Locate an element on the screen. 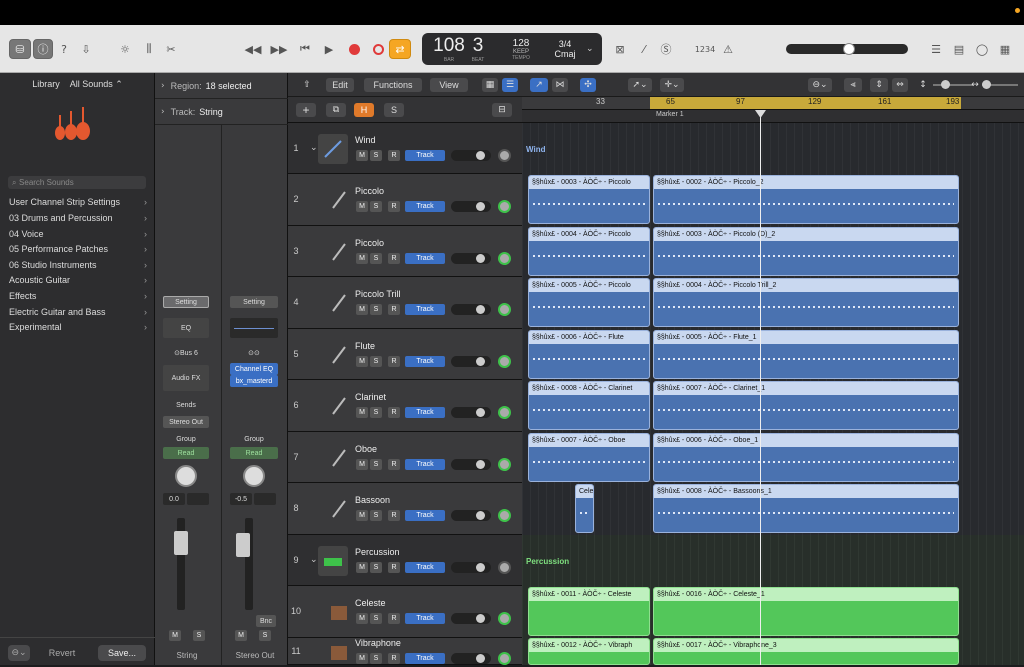  library-filter: All Sounds ⌃ is located at coordinates (96, 84).